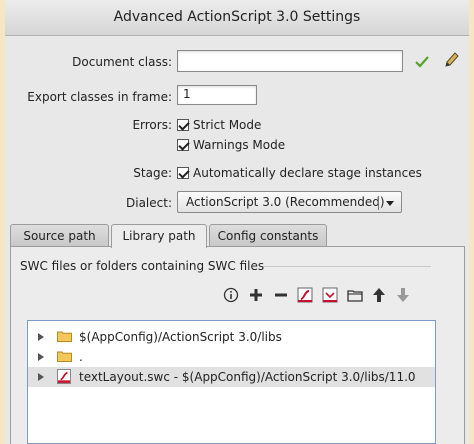 This screenshot has width=474, height=444. I want to click on window-title: Advanced ActionScript 3.0 Settings, so click(237, 18).